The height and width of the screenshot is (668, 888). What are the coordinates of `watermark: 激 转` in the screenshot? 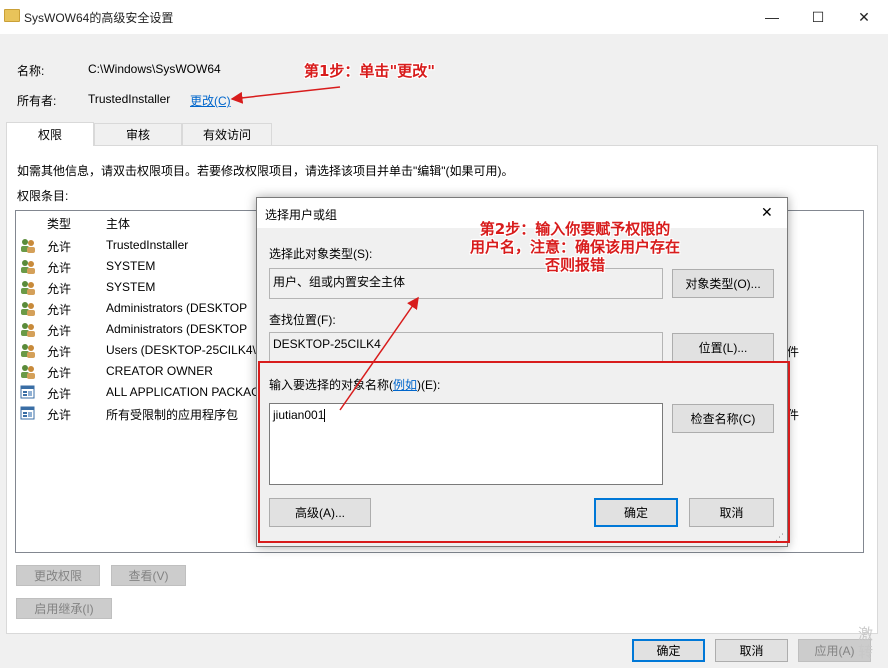 It's located at (866, 643).